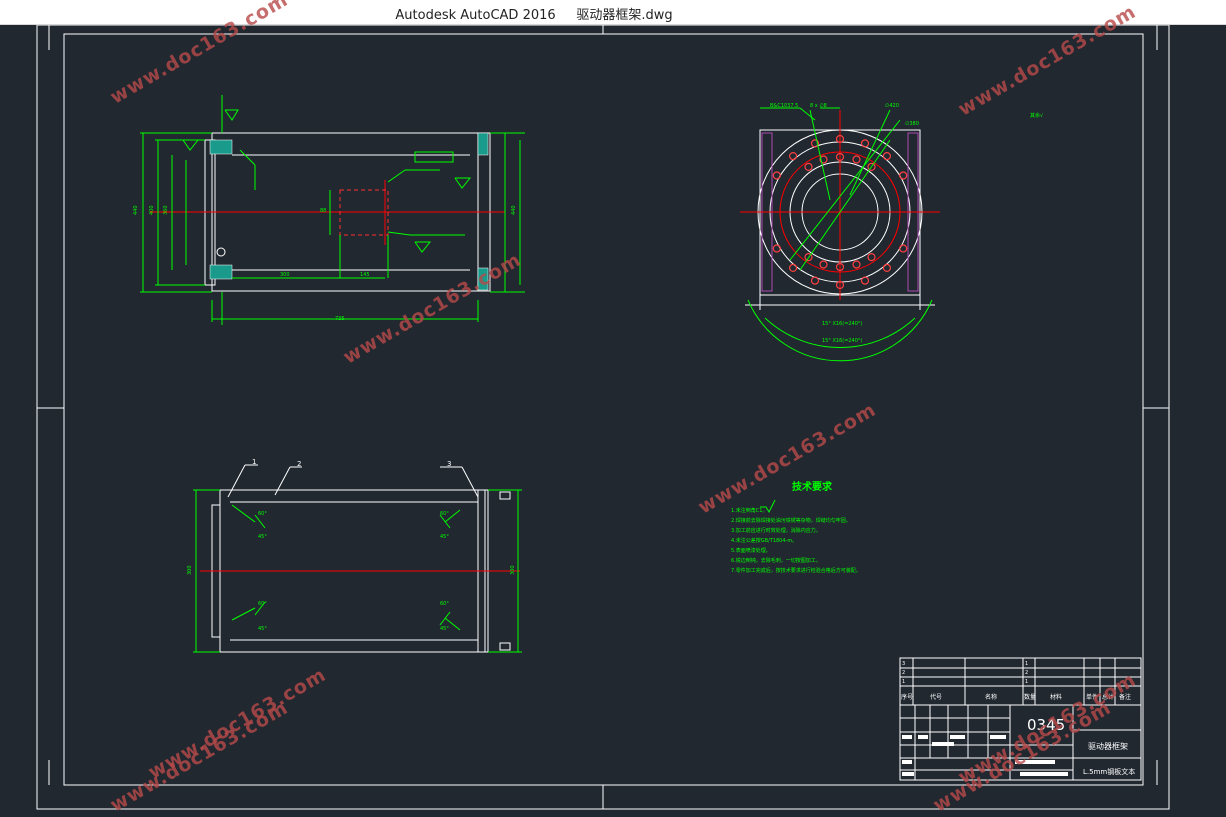  I want to click on title-block-header: 序号, so click(907, 697).